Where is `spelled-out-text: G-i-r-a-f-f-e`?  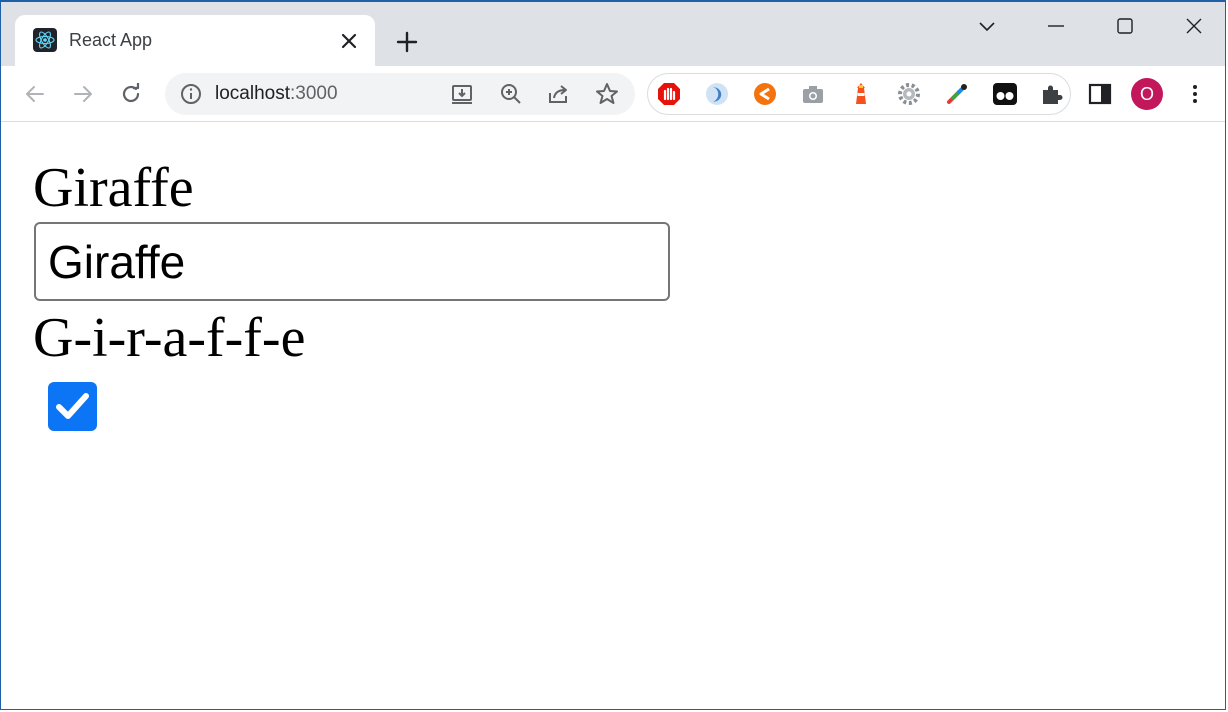 spelled-out-text: G-i-r-a-f-f-e is located at coordinates (169, 338).